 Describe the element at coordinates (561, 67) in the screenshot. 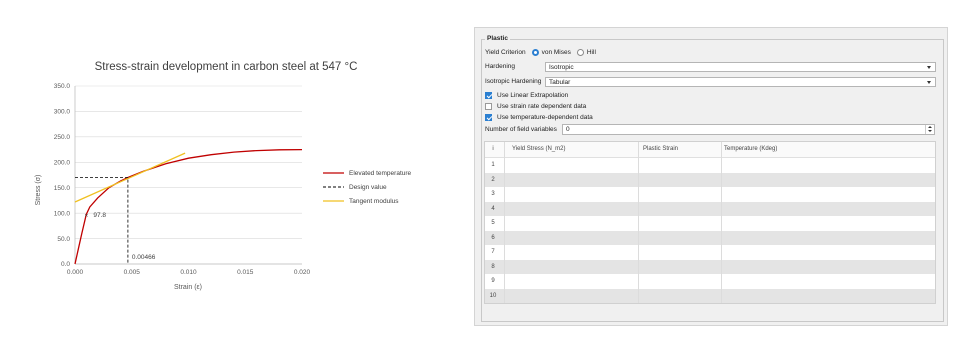

I see `hardening-value: Isotropic` at that location.